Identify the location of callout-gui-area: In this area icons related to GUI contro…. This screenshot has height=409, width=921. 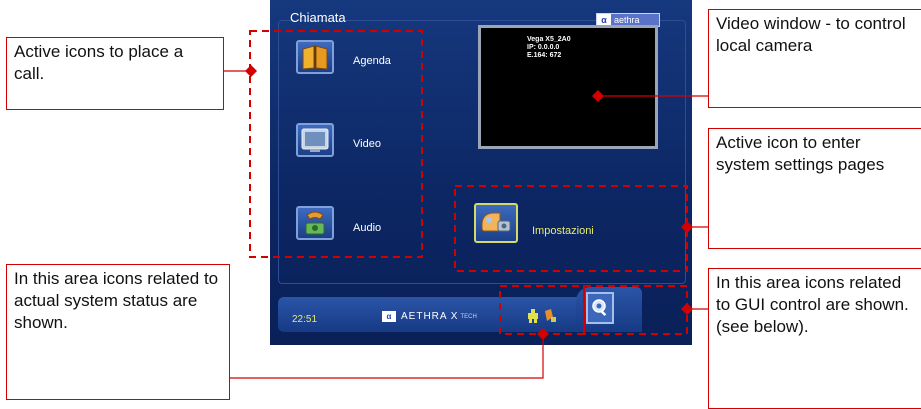
(814, 338).